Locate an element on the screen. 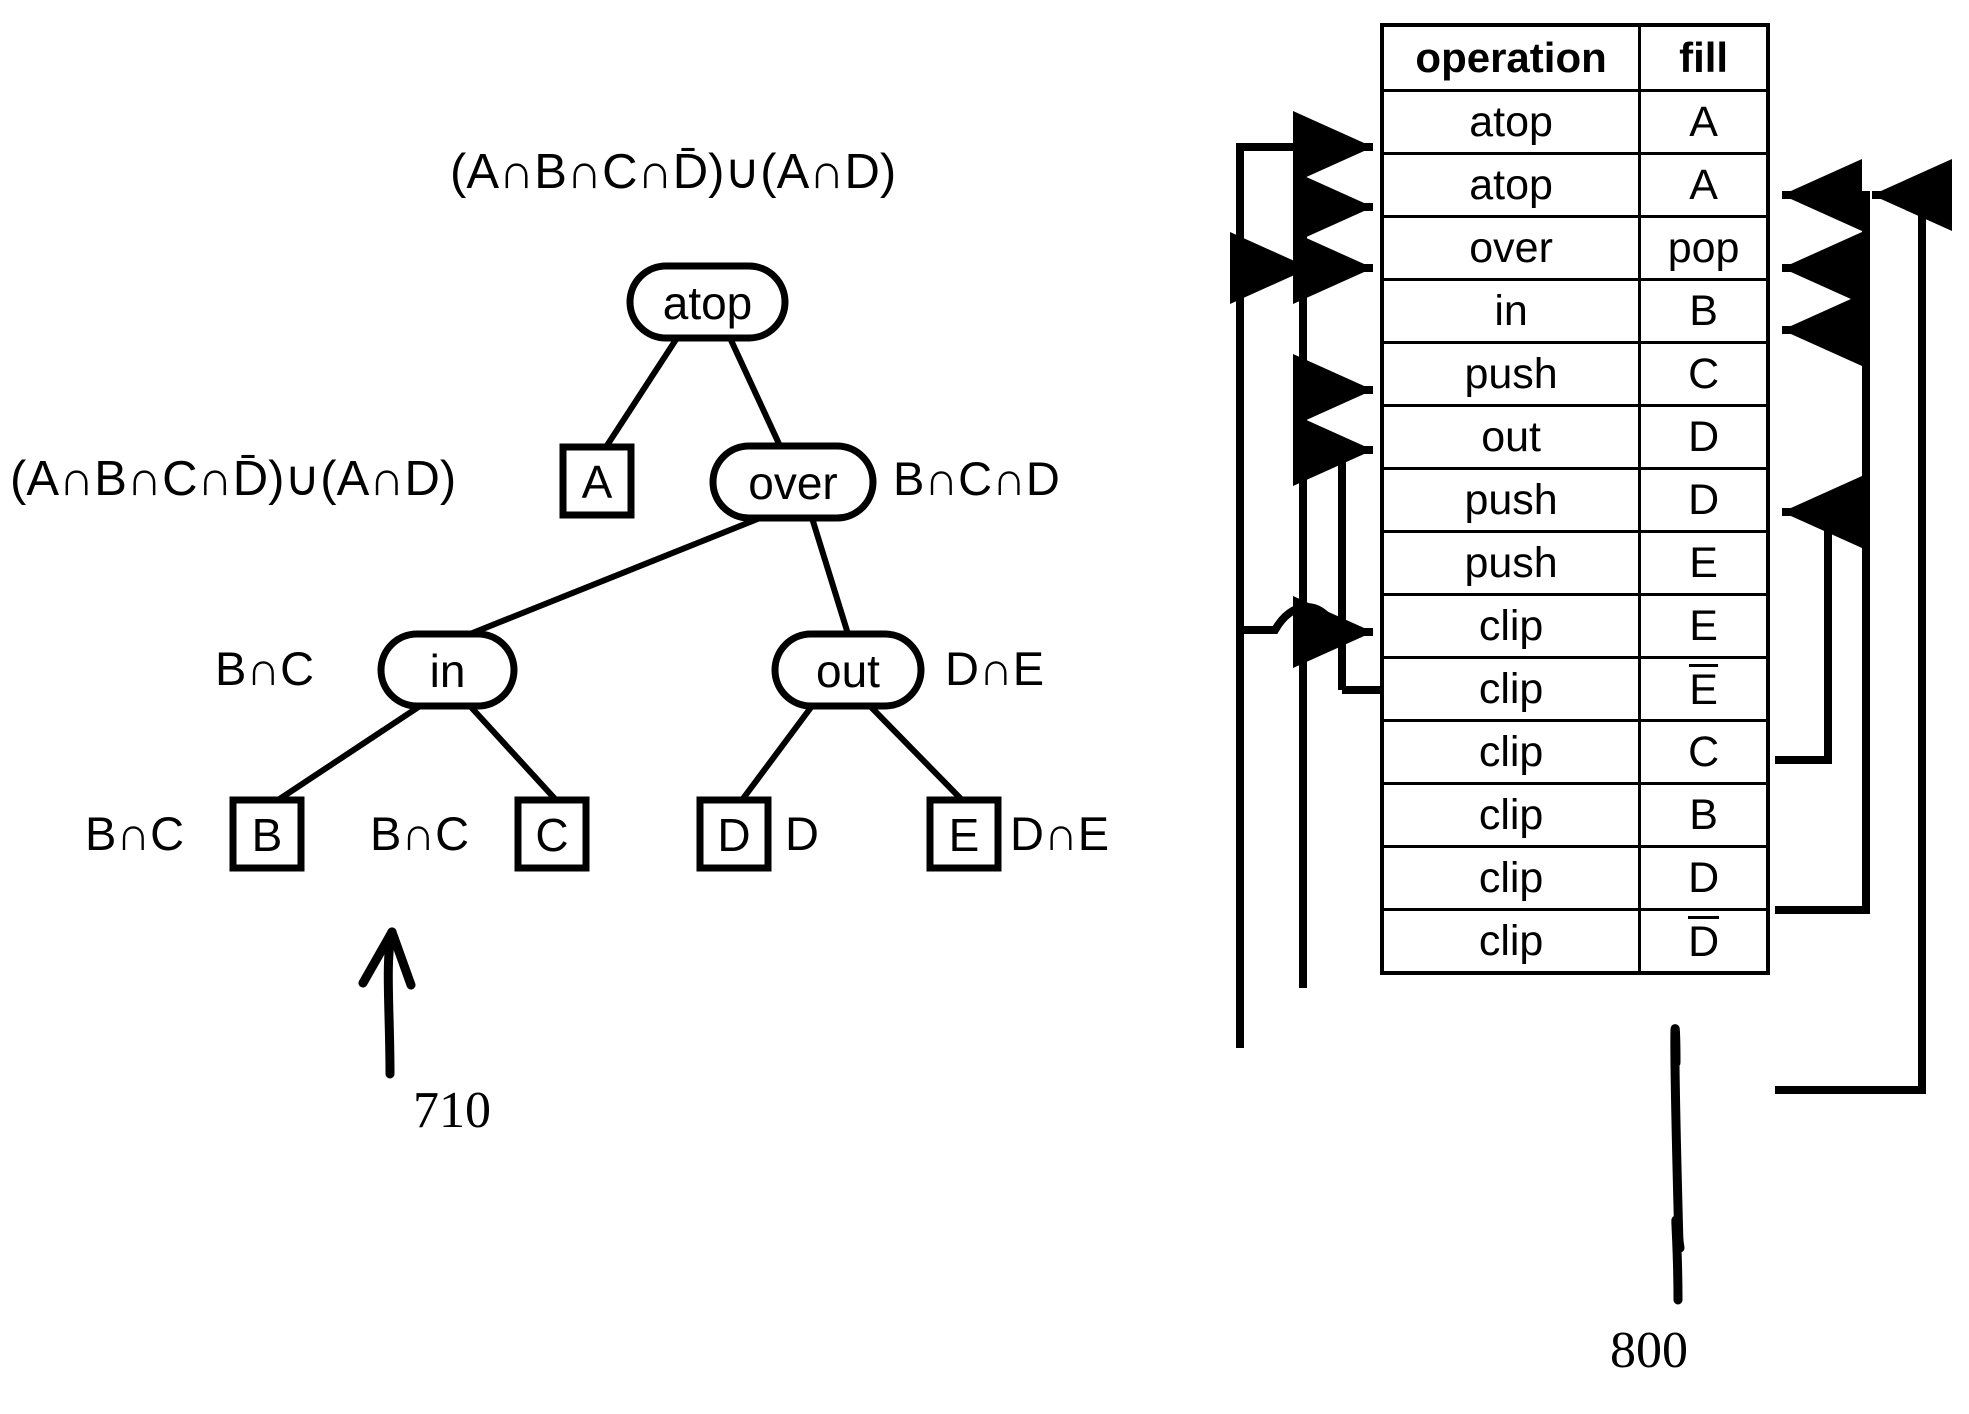 The image size is (1969, 1414). leaf-label-A: A is located at coordinates (597, 482).